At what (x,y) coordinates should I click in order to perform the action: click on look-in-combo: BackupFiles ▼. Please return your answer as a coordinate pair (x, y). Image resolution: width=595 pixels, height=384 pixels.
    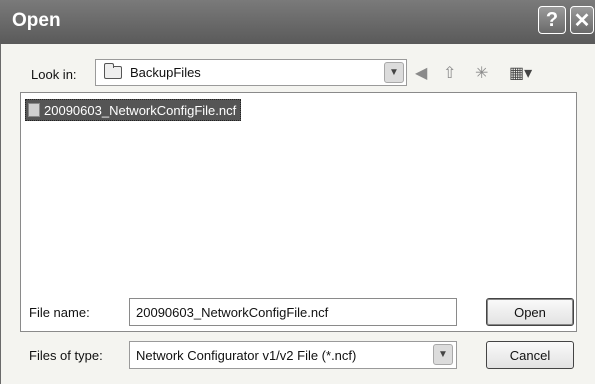
    Looking at the image, I should click on (251, 72).